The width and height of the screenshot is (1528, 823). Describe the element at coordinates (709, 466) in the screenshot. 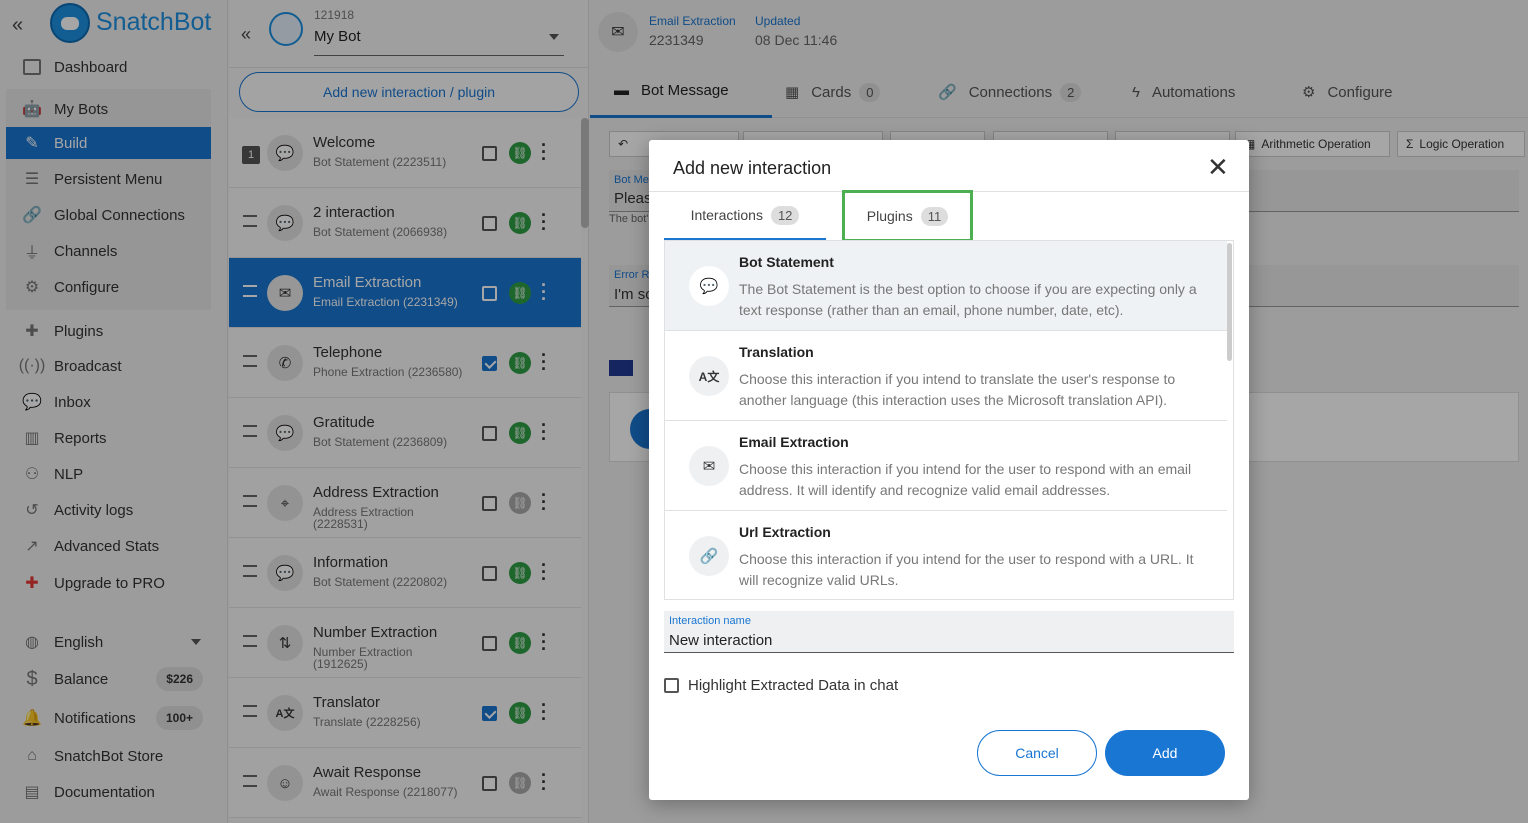

I see `envelope-icon: ✉` at that location.